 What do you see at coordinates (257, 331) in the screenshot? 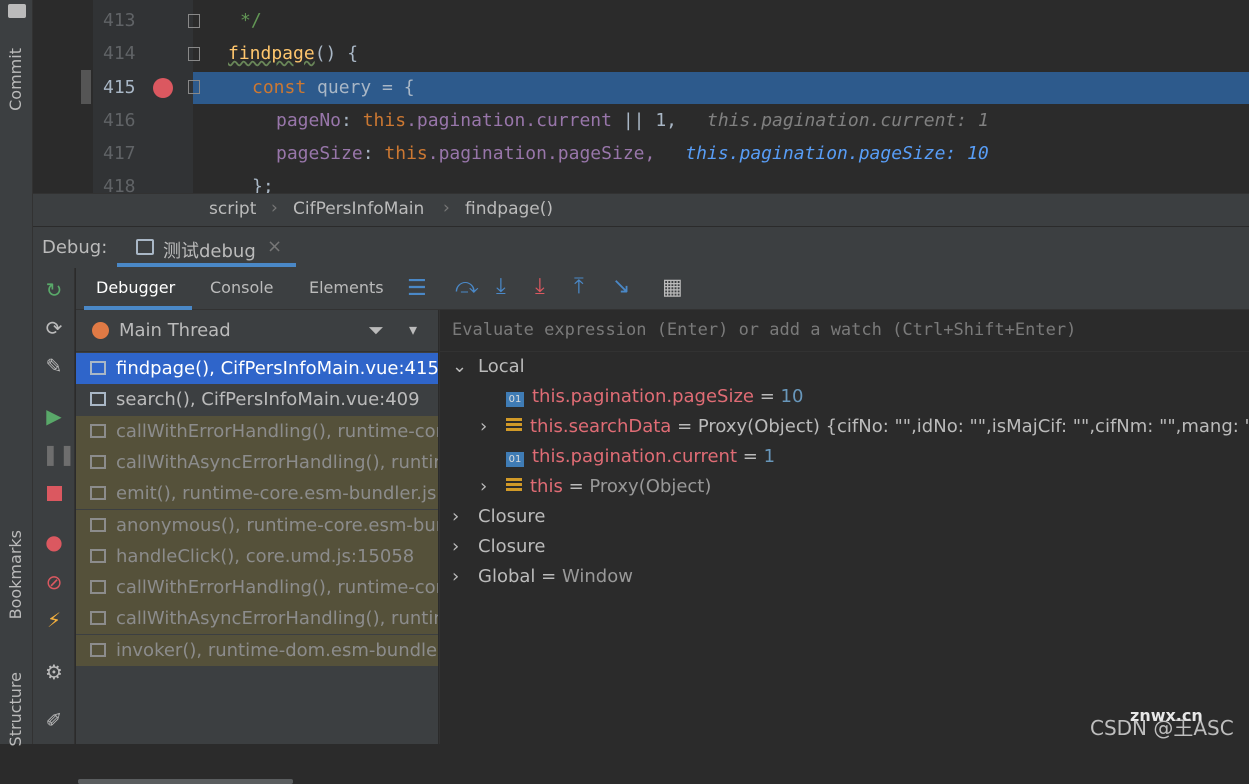
I see `thread-selector: Main Thread ⏷ ▾` at bounding box center [257, 331].